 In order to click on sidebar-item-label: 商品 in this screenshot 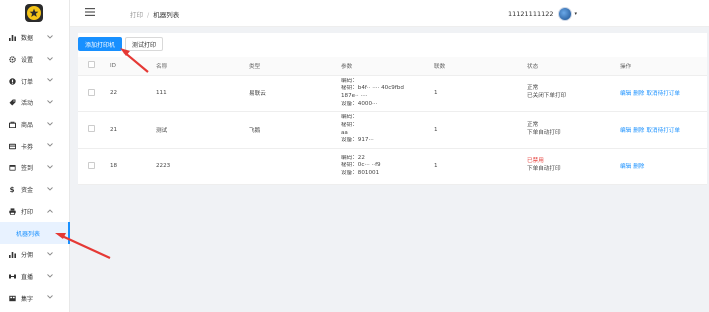, I will do `click(27, 126)`.